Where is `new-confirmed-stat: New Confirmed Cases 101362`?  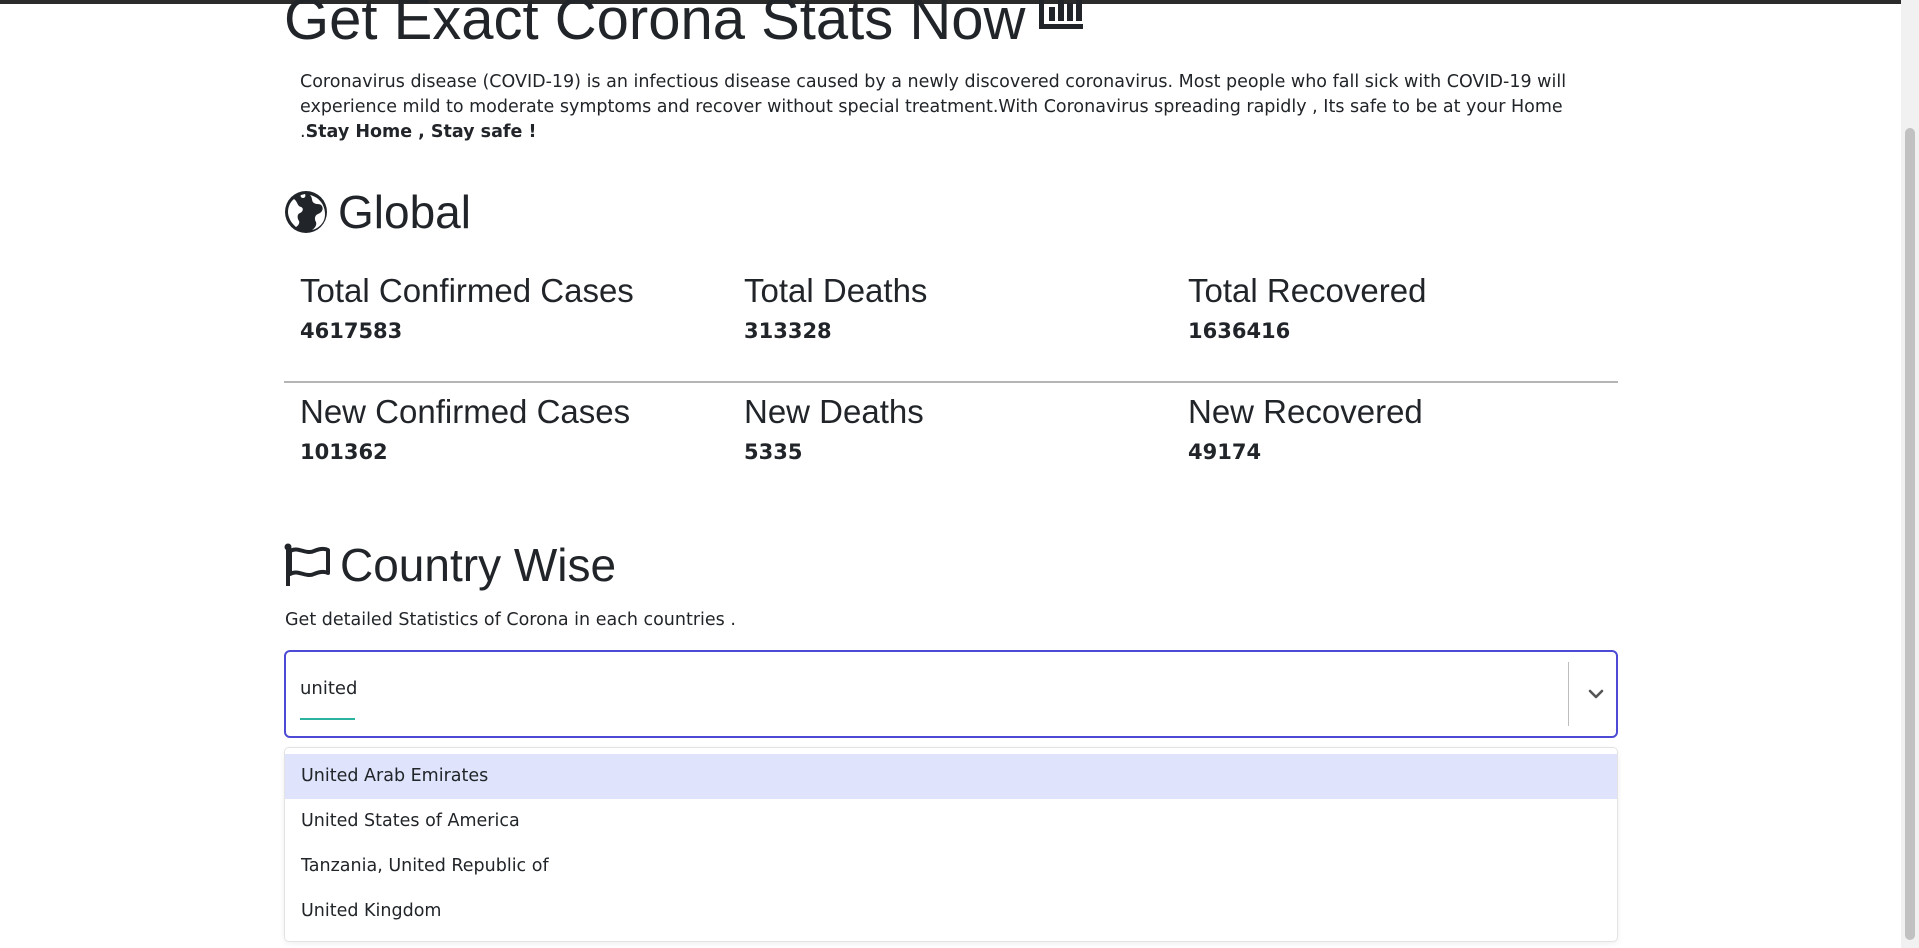
new-confirmed-stat: New Confirmed Cases 101362 is located at coordinates (506, 428).